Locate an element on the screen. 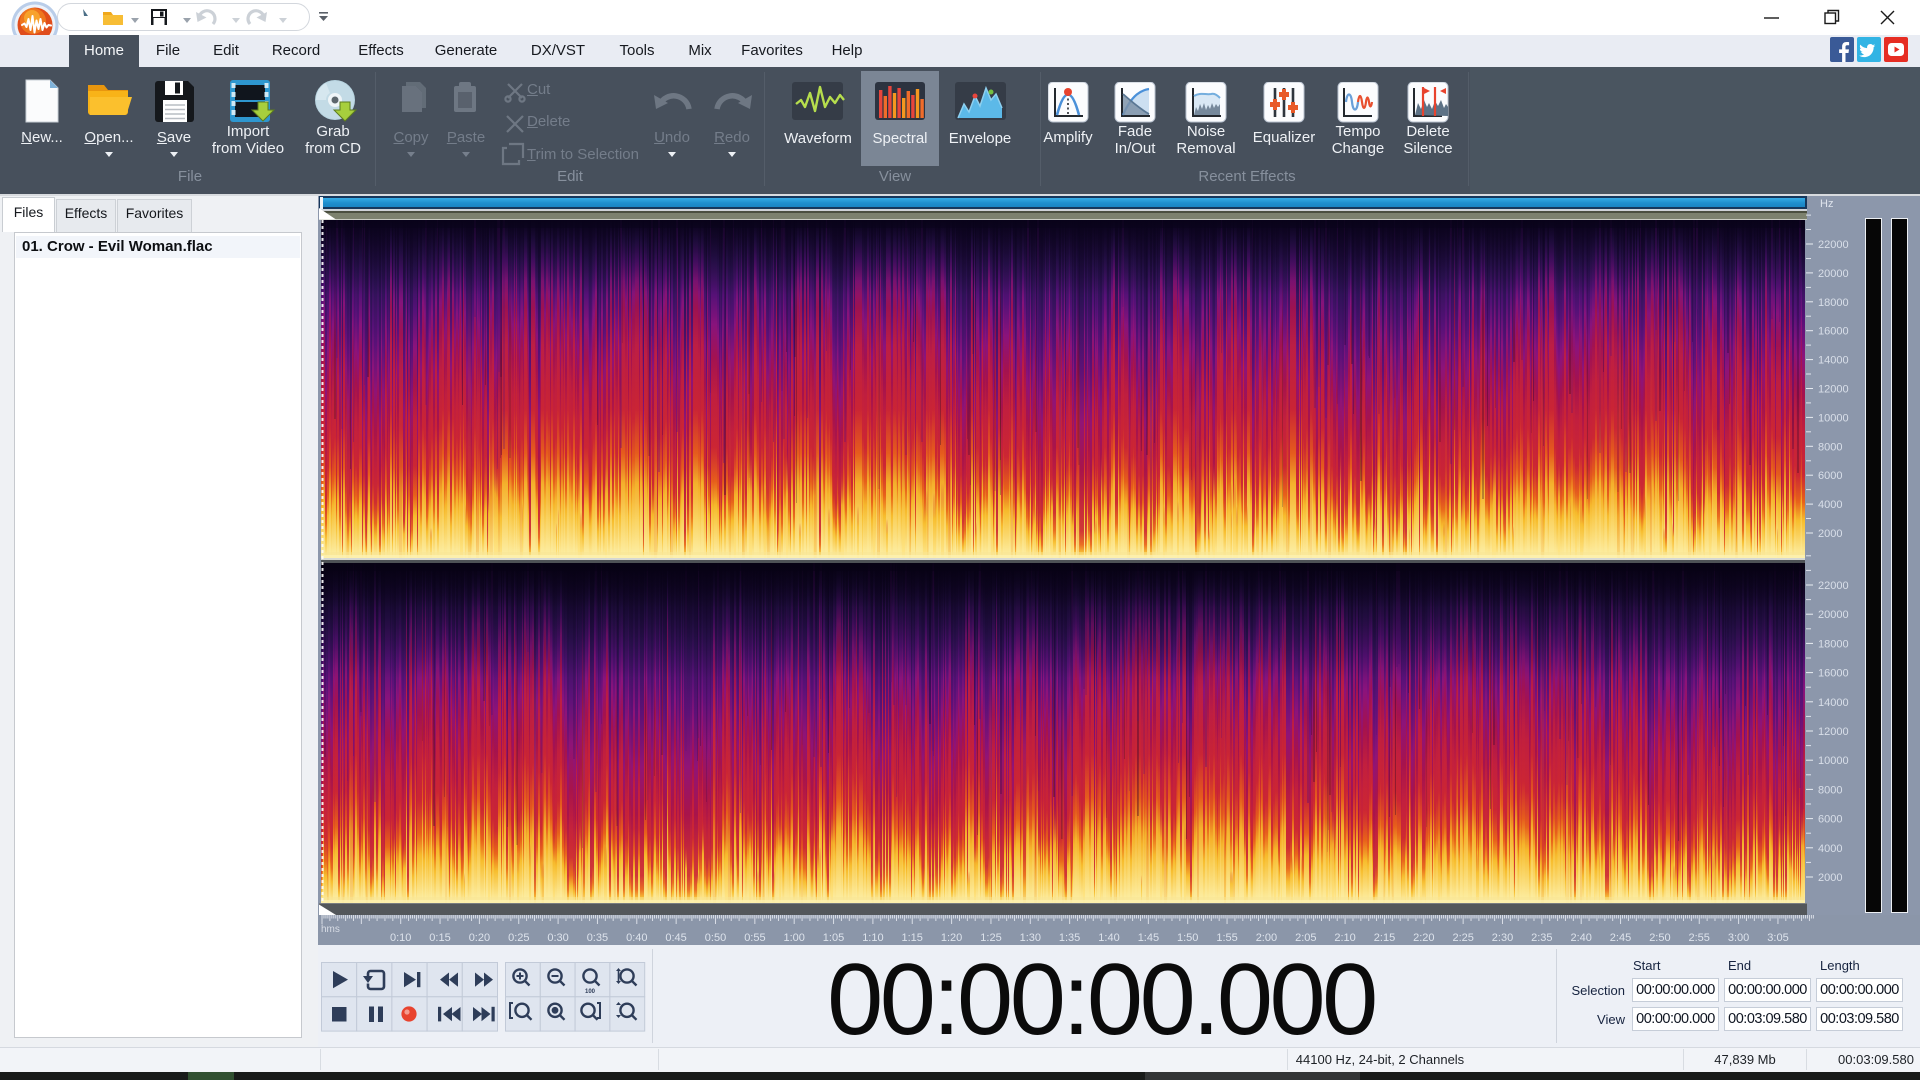  svg-text: 2:55 is located at coordinates (1698, 938).